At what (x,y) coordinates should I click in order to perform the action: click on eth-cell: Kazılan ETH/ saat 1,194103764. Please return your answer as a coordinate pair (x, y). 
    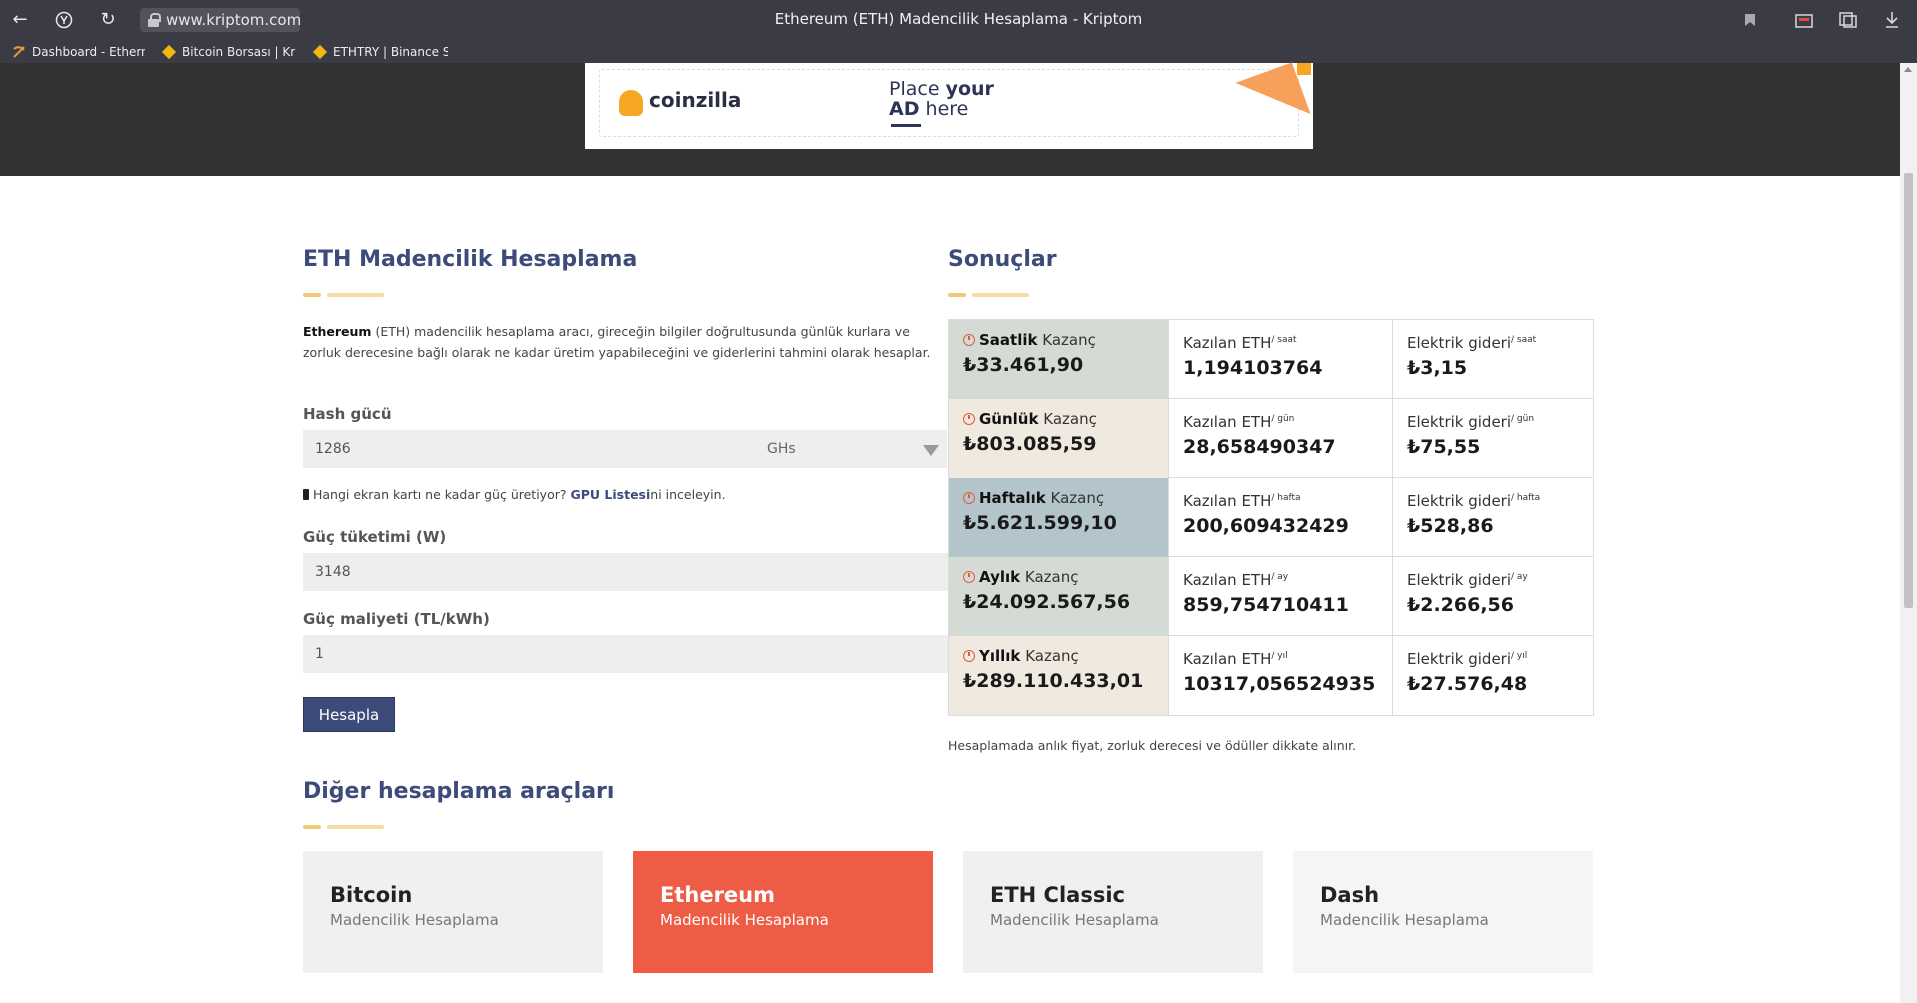
    Looking at the image, I should click on (1280, 359).